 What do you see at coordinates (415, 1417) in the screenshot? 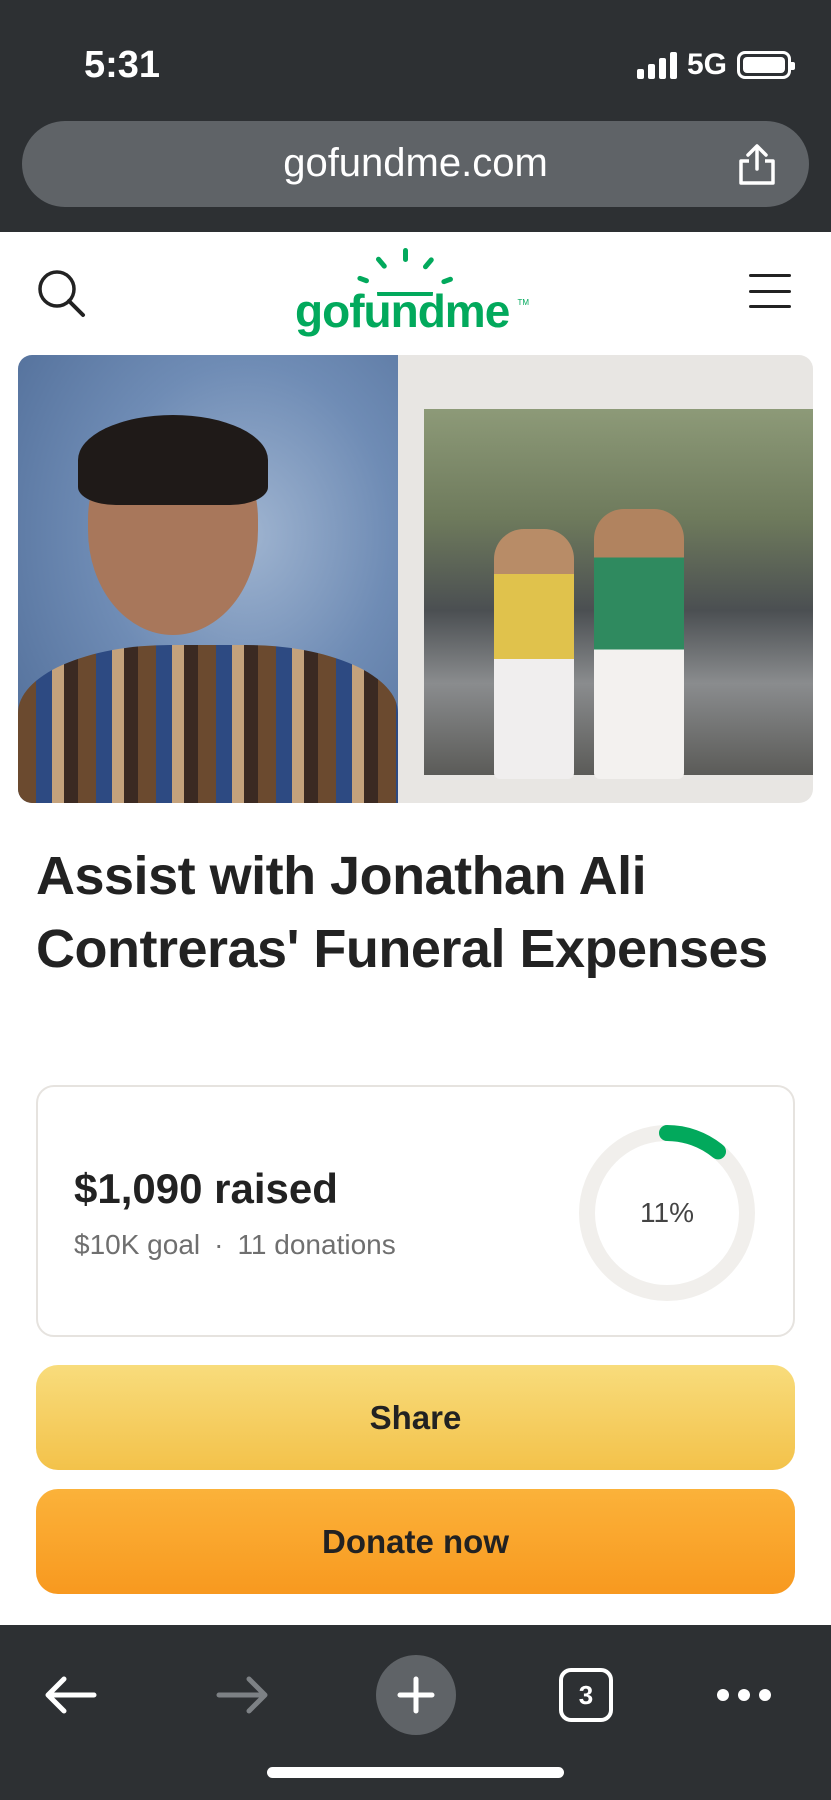
I see `share-button: Share` at bounding box center [415, 1417].